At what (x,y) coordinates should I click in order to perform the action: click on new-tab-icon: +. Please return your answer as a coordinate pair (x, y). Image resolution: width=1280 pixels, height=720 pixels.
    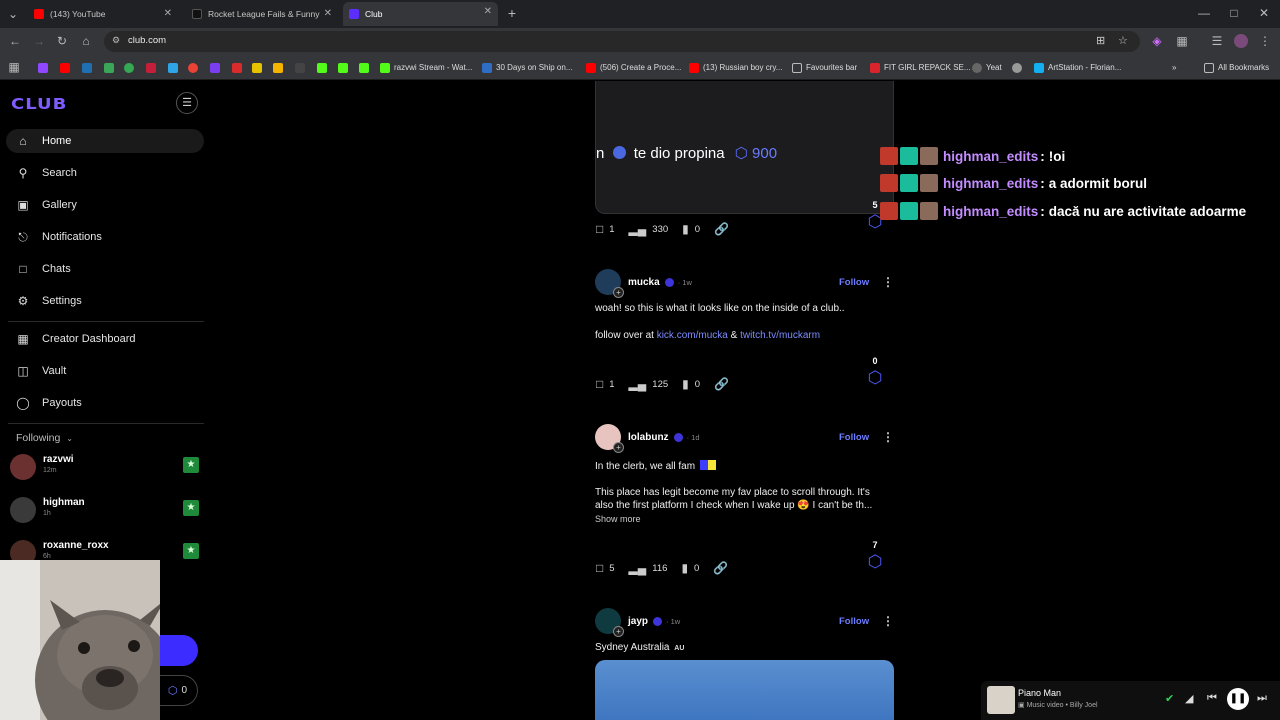
    Looking at the image, I should click on (512, 13).